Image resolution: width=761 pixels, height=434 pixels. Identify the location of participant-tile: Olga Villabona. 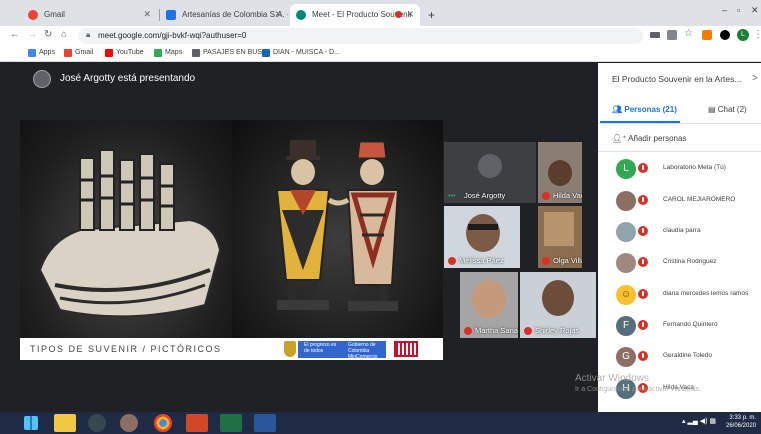
(560, 237).